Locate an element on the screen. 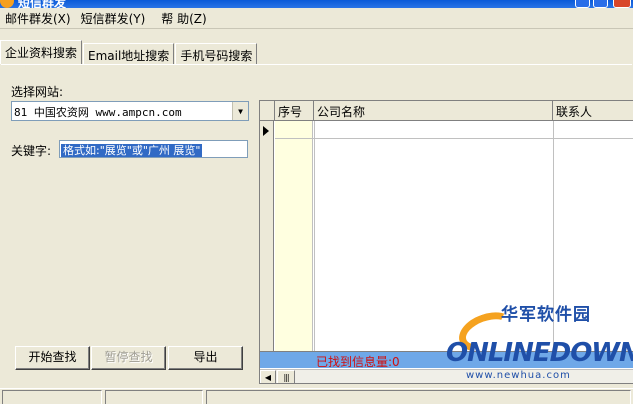 This screenshot has width=633, height=404. row-indicator-column is located at coordinates (267, 236).